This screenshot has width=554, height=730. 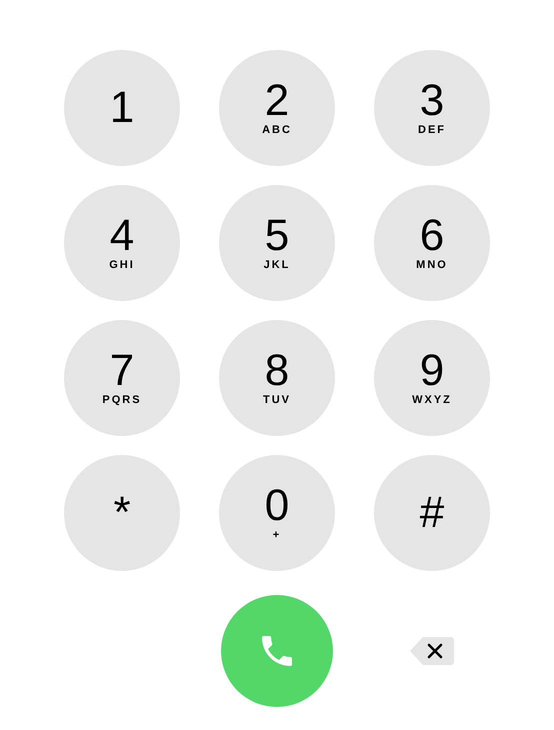 What do you see at coordinates (432, 378) in the screenshot?
I see `dial-key: 9 WXYZ` at bounding box center [432, 378].